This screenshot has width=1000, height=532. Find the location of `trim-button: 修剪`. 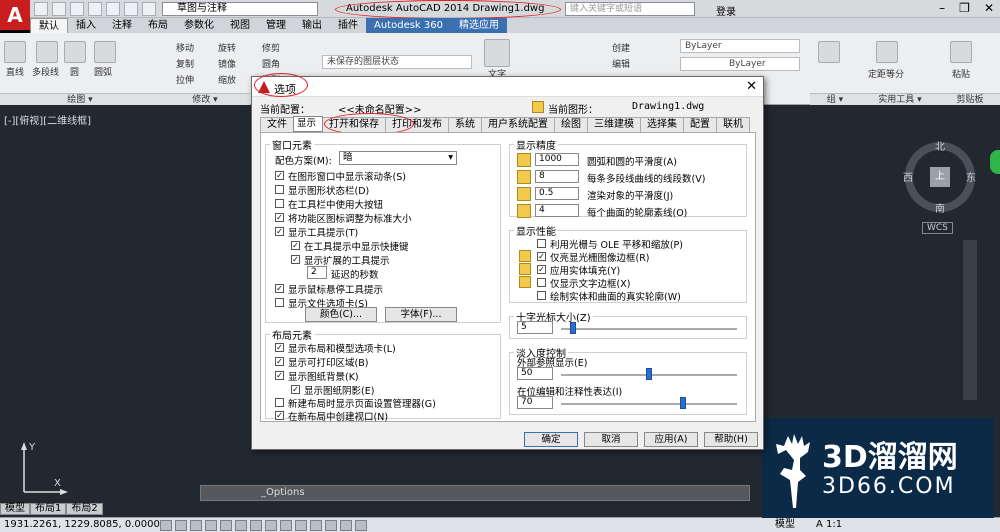

trim-button: 修剪 is located at coordinates (271, 47).